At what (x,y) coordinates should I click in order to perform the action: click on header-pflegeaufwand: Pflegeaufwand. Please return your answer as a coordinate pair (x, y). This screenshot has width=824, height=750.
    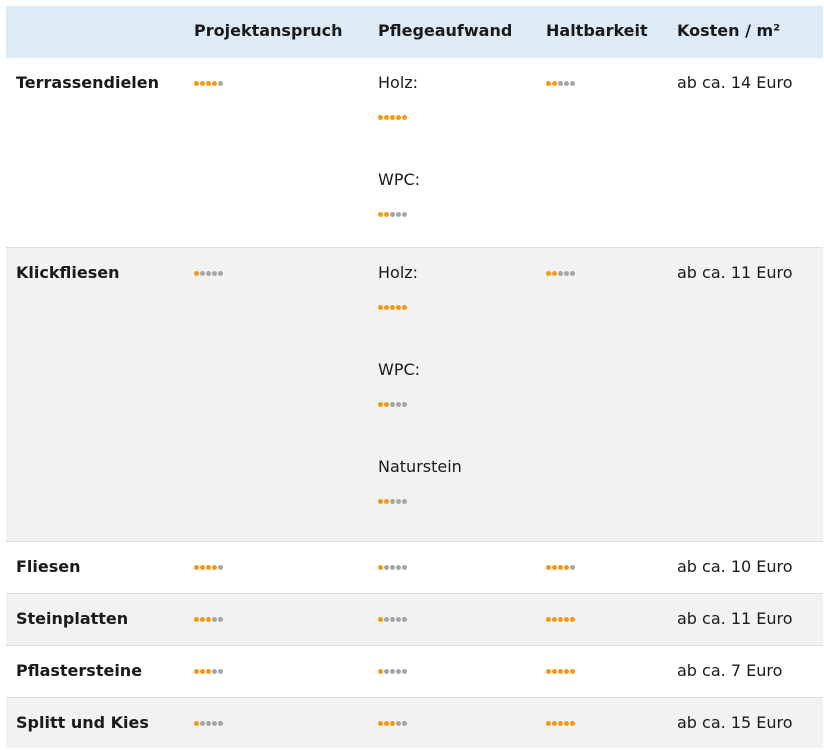
    Looking at the image, I should click on (445, 30).